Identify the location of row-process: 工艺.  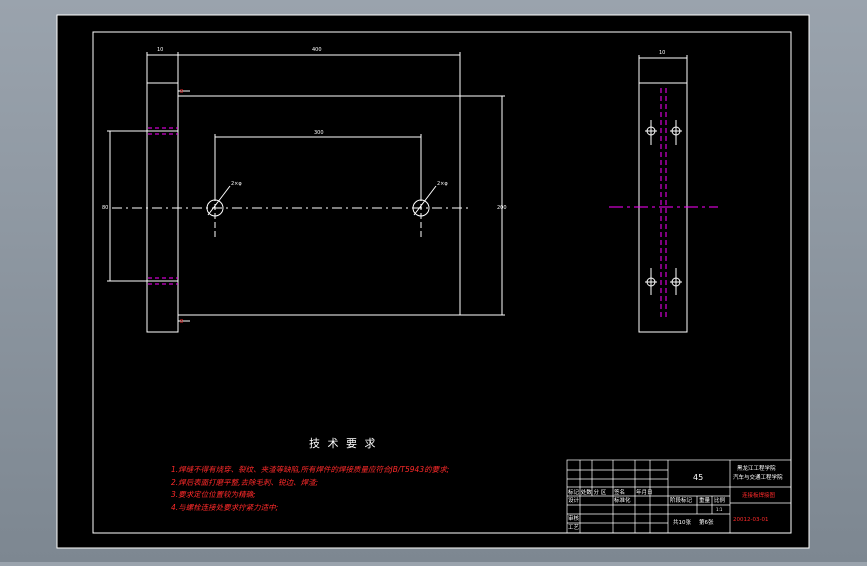
(574, 527).